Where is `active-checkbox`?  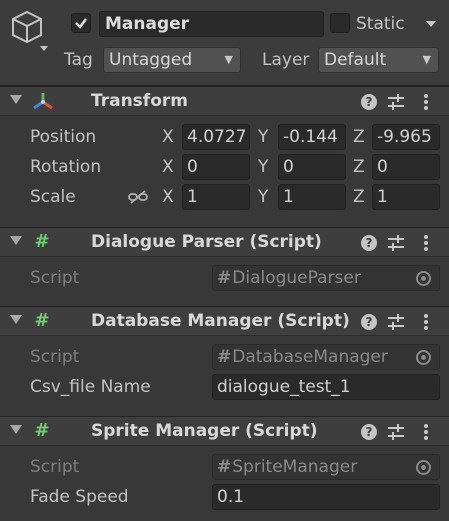
active-checkbox is located at coordinates (81, 23).